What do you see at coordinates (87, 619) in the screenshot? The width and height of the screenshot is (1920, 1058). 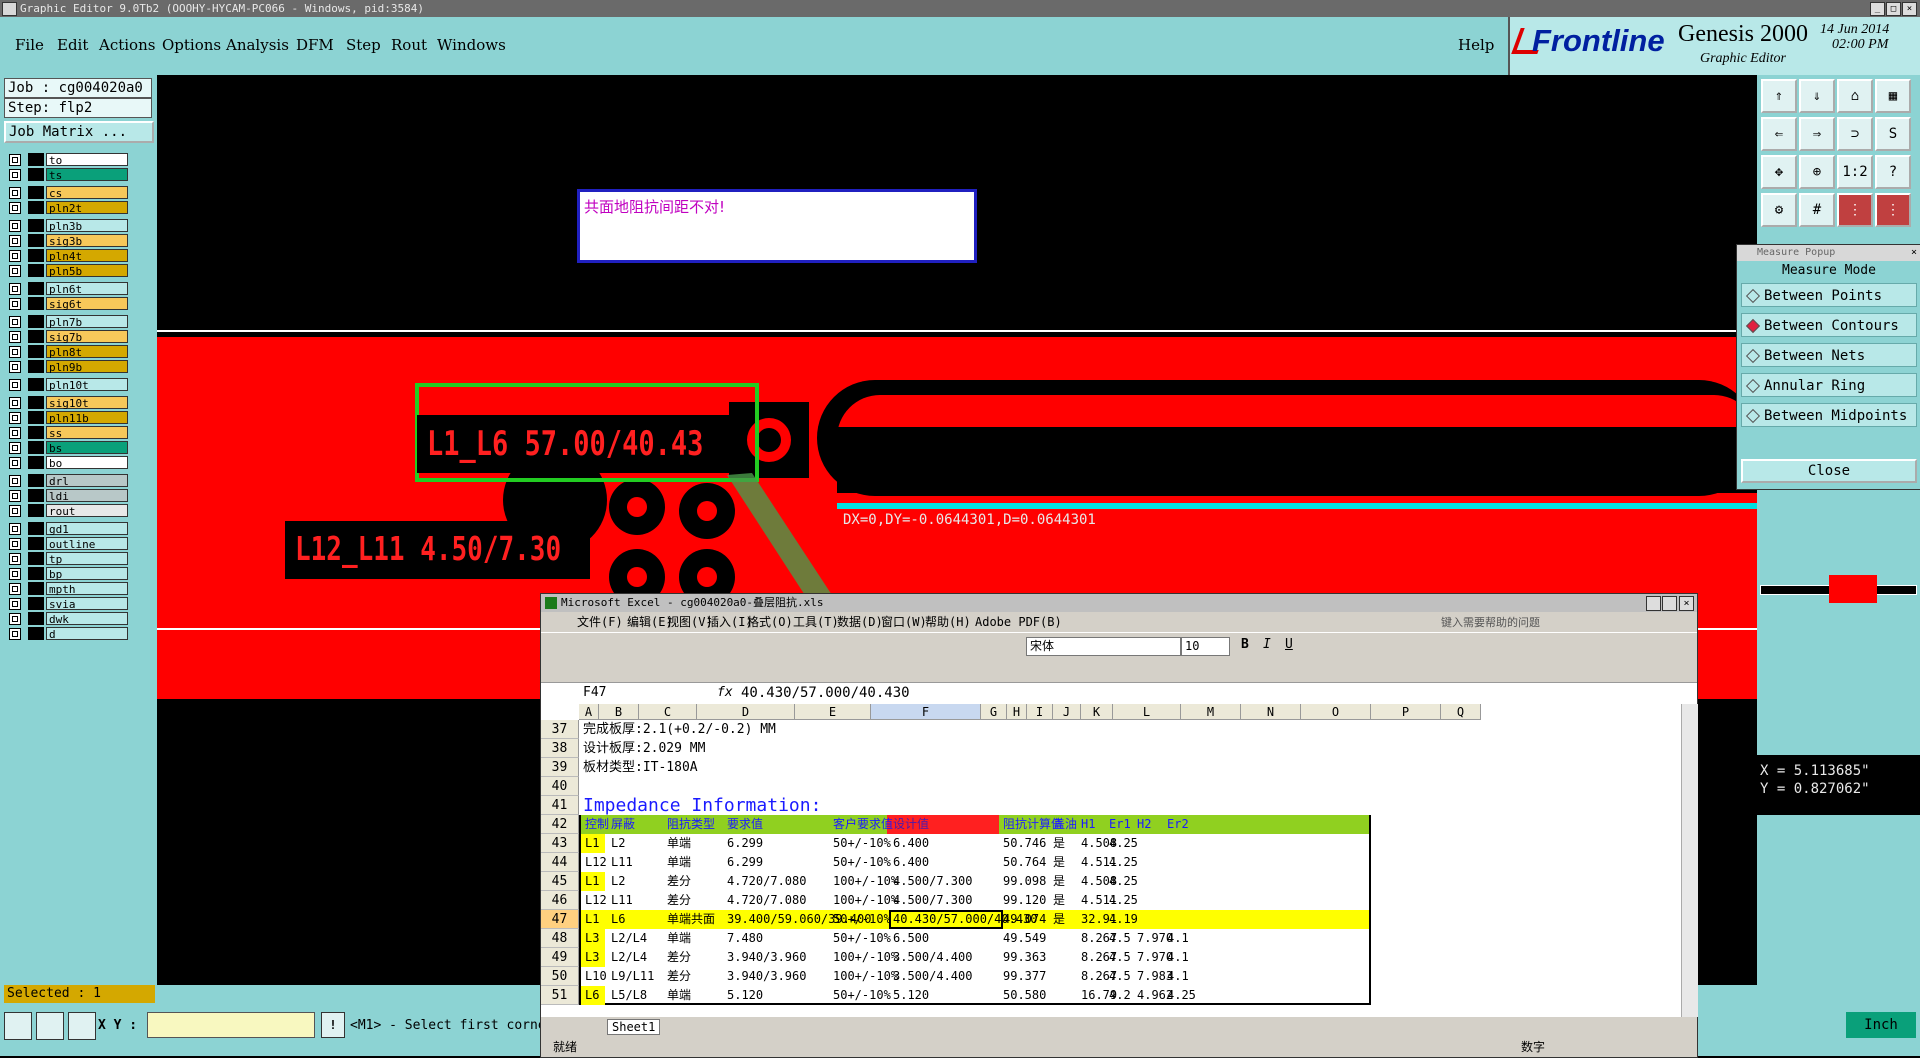 I see `layer-name: dwk` at bounding box center [87, 619].